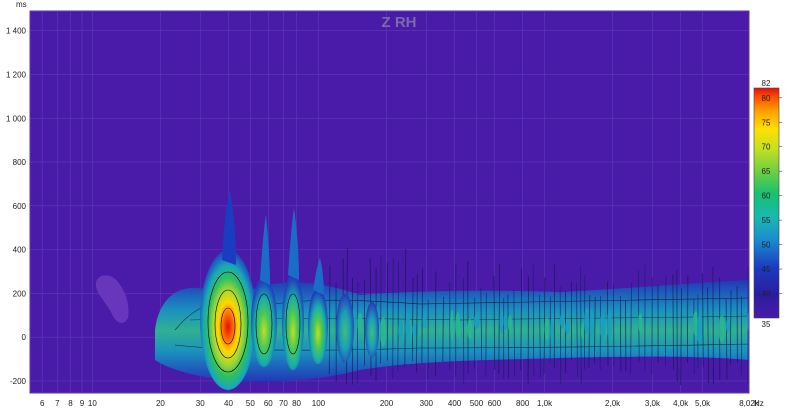 The image size is (800, 410). Describe the element at coordinates (57, 403) in the screenshot. I see `x-tick-label: 7` at that location.